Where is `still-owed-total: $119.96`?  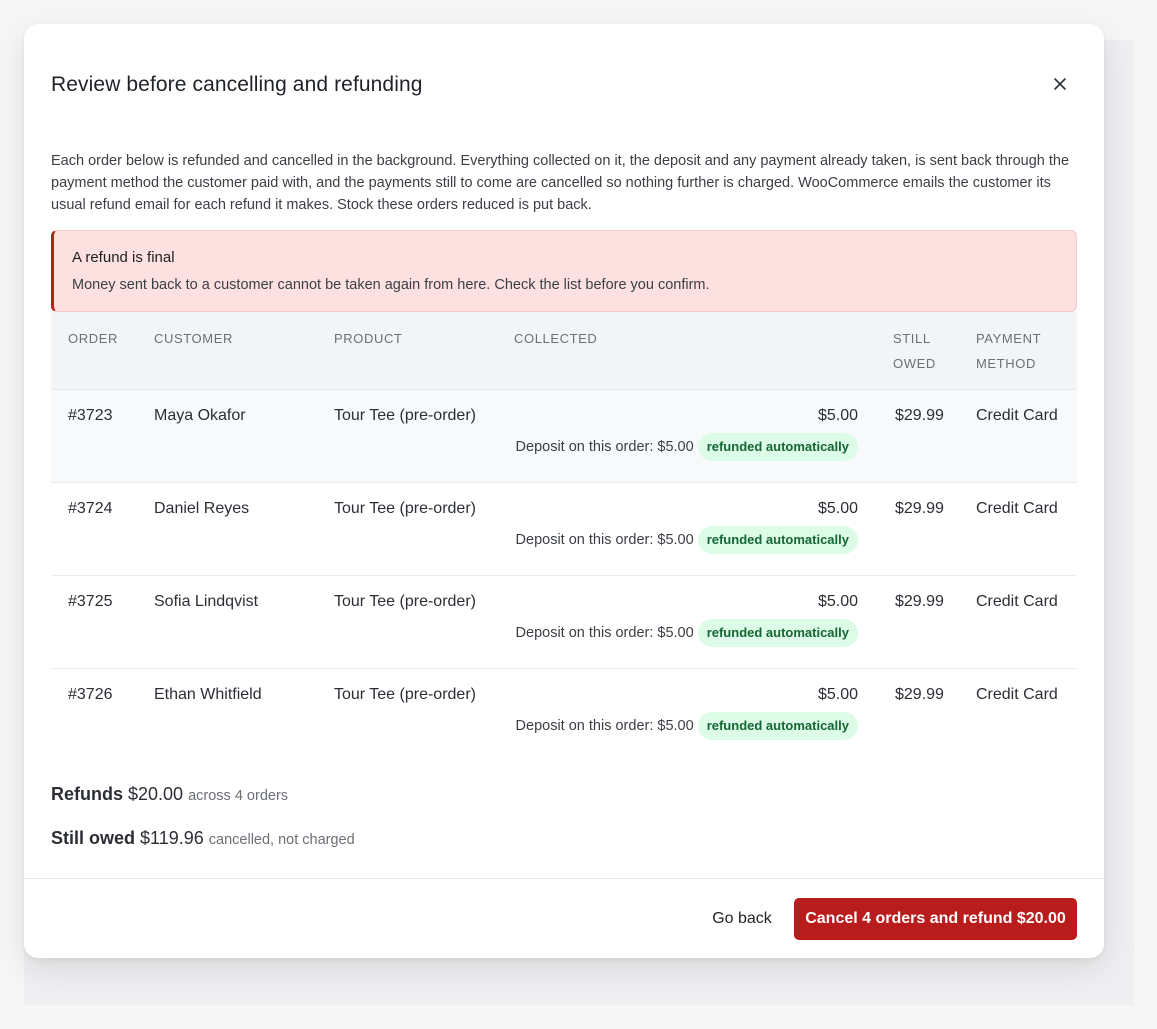 still-owed-total: $119.96 is located at coordinates (172, 838).